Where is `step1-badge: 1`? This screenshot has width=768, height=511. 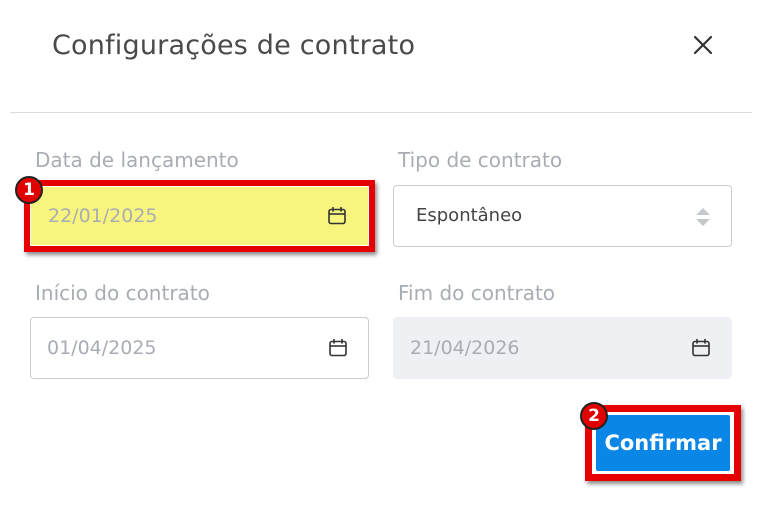
step1-badge: 1 is located at coordinates (29, 190).